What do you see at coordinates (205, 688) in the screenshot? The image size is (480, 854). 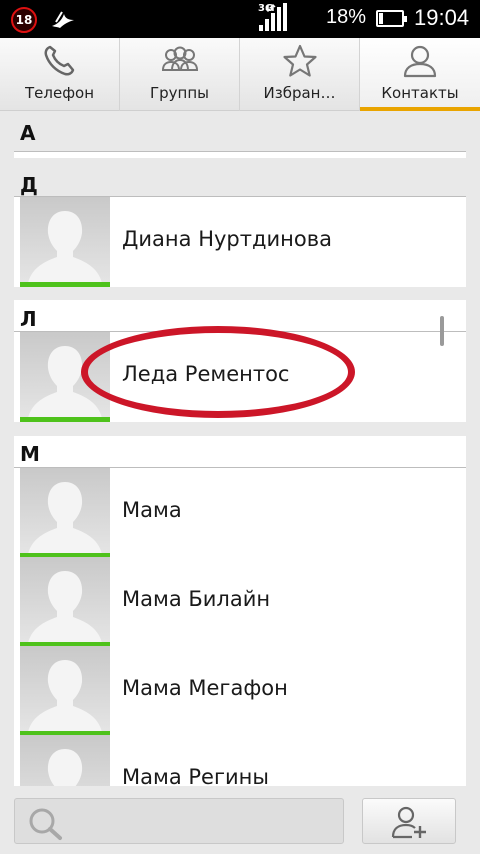 I see `contact-name: Мама Мегафон` at bounding box center [205, 688].